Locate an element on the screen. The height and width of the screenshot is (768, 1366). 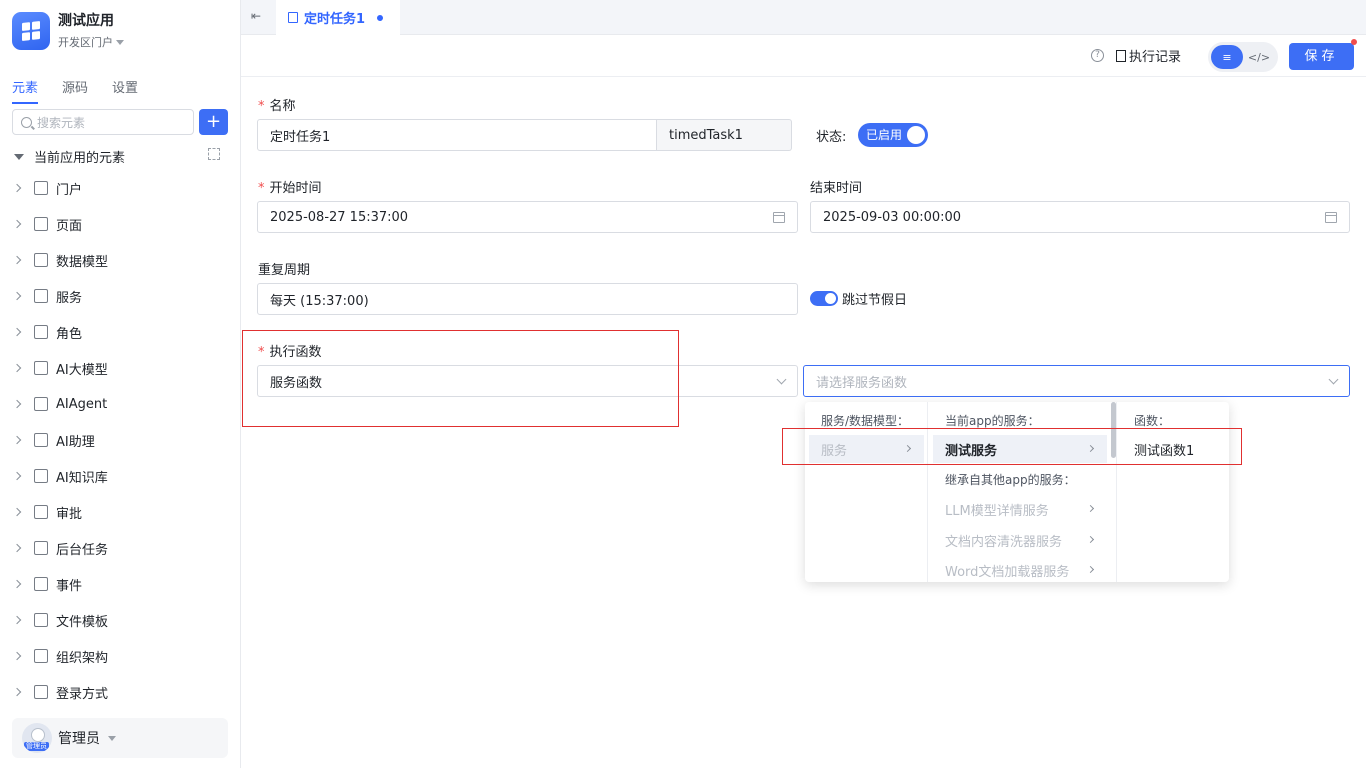
tab-elements: 元素 is located at coordinates (25, 90).